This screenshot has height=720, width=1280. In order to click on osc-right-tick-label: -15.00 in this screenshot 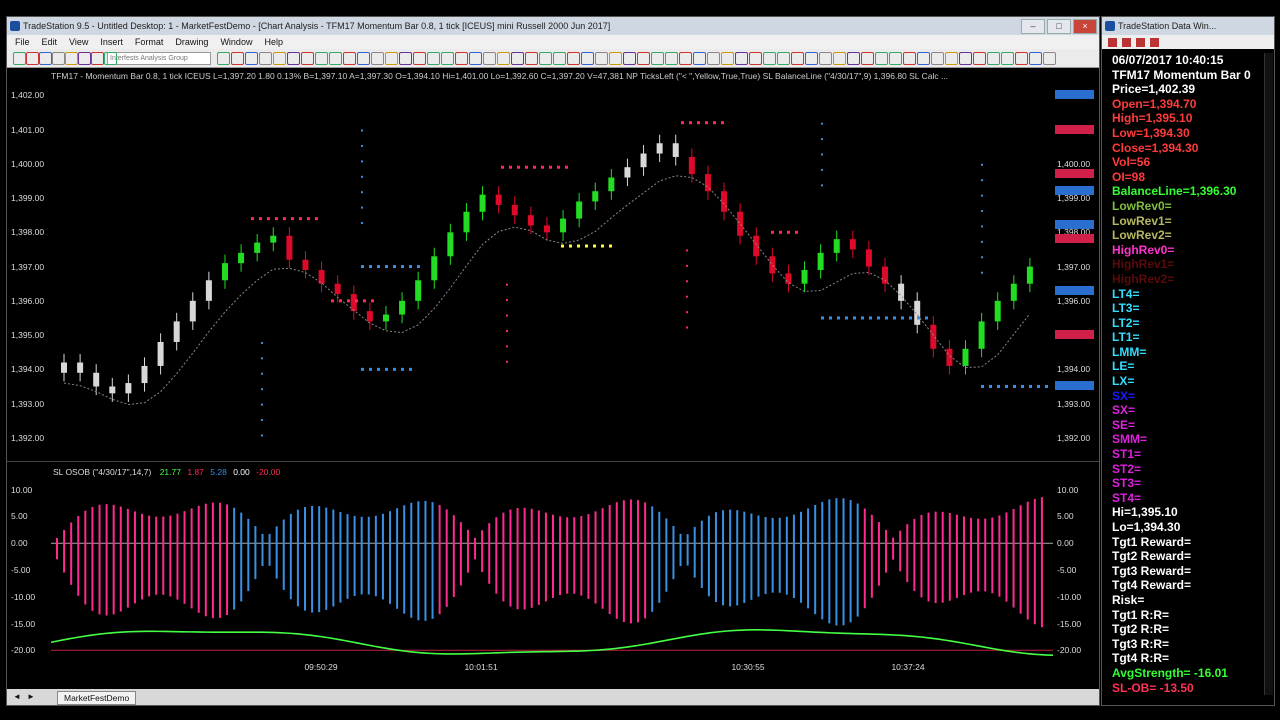, I will do `click(1069, 623)`.